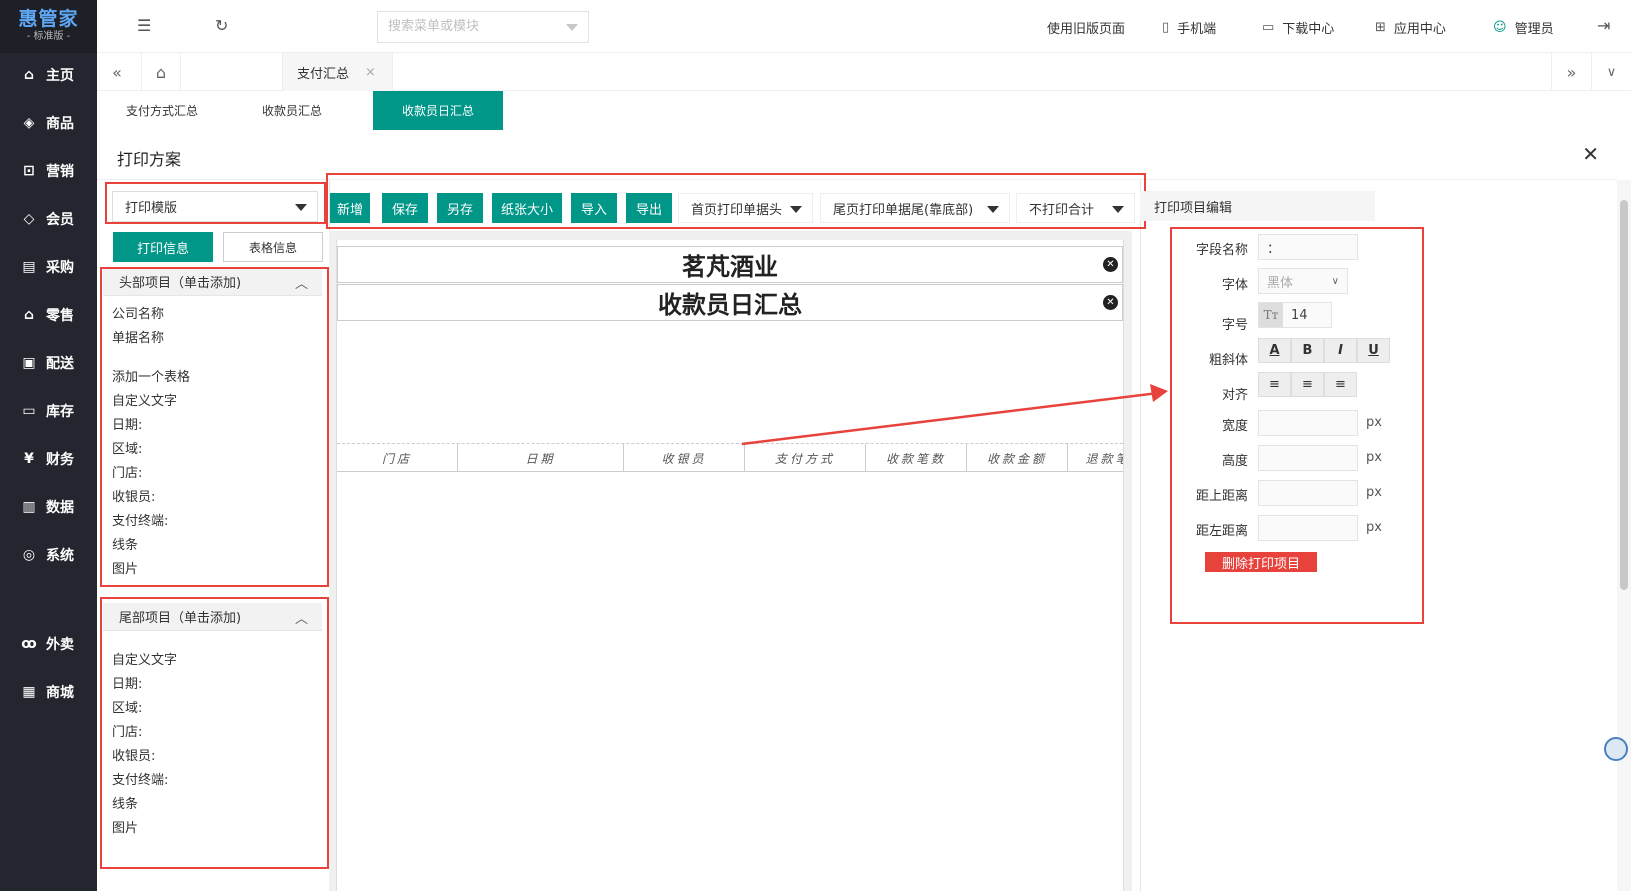 The height and width of the screenshot is (891, 1631). I want to click on tabs-scroll-left-icon: «, so click(117, 72).